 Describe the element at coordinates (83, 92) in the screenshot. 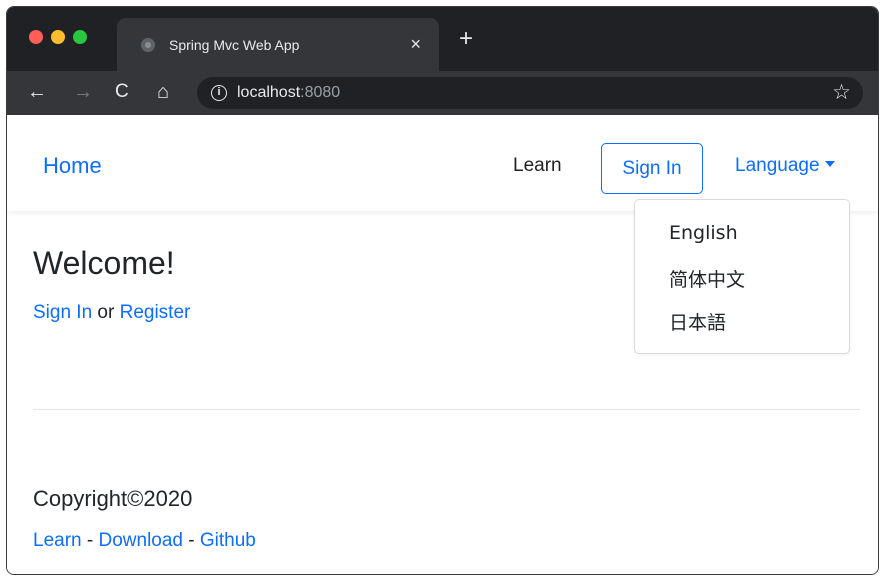

I see `forward-icon: →` at that location.